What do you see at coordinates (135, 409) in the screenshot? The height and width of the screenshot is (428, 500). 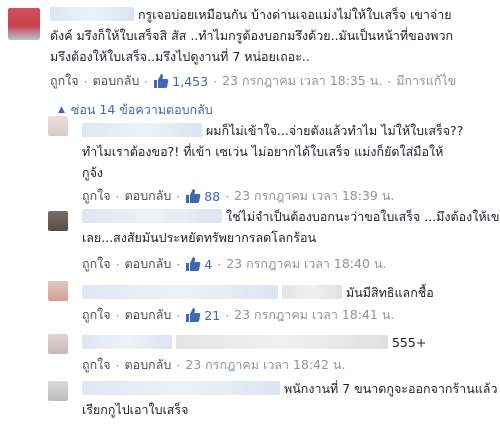 I see `comment-text: เรียกกูไปเอาใบเสร็จ` at bounding box center [135, 409].